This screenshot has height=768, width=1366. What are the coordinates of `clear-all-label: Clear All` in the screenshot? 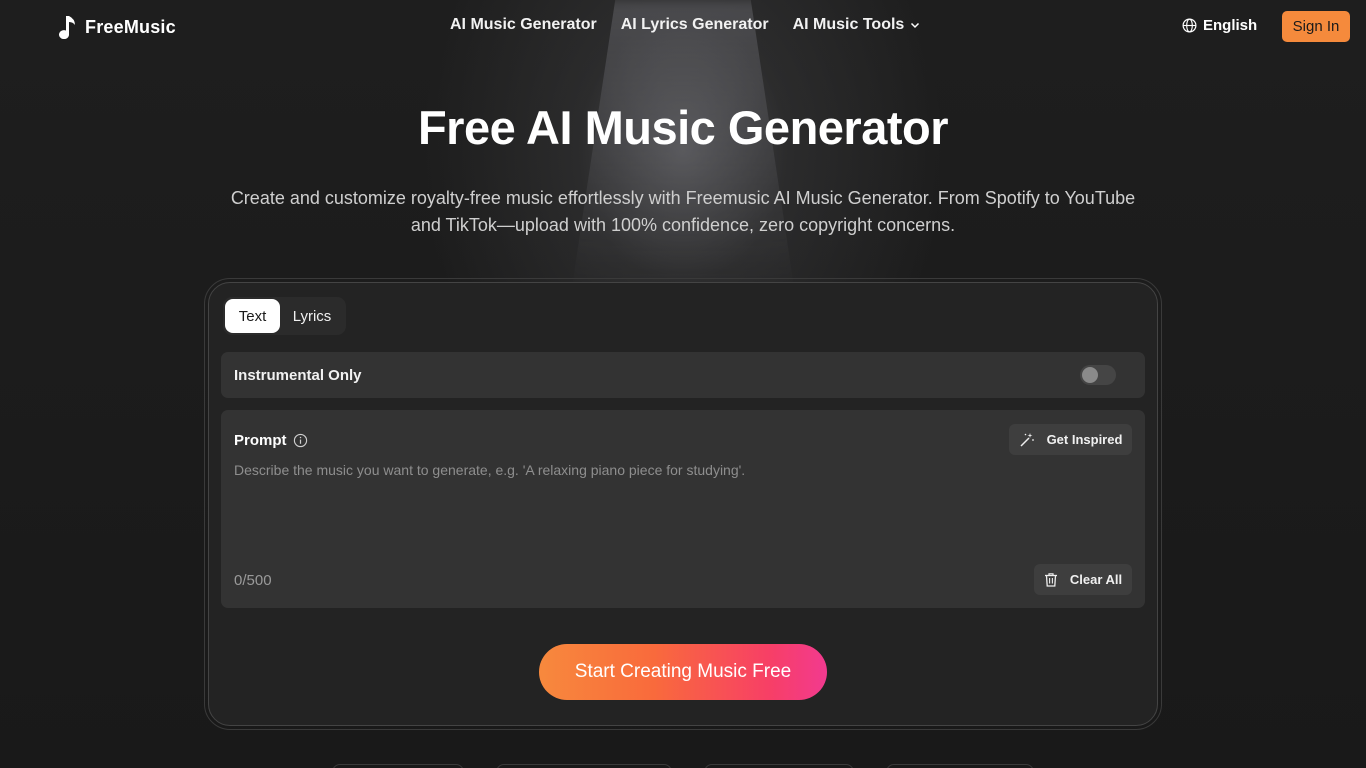 It's located at (1096, 579).